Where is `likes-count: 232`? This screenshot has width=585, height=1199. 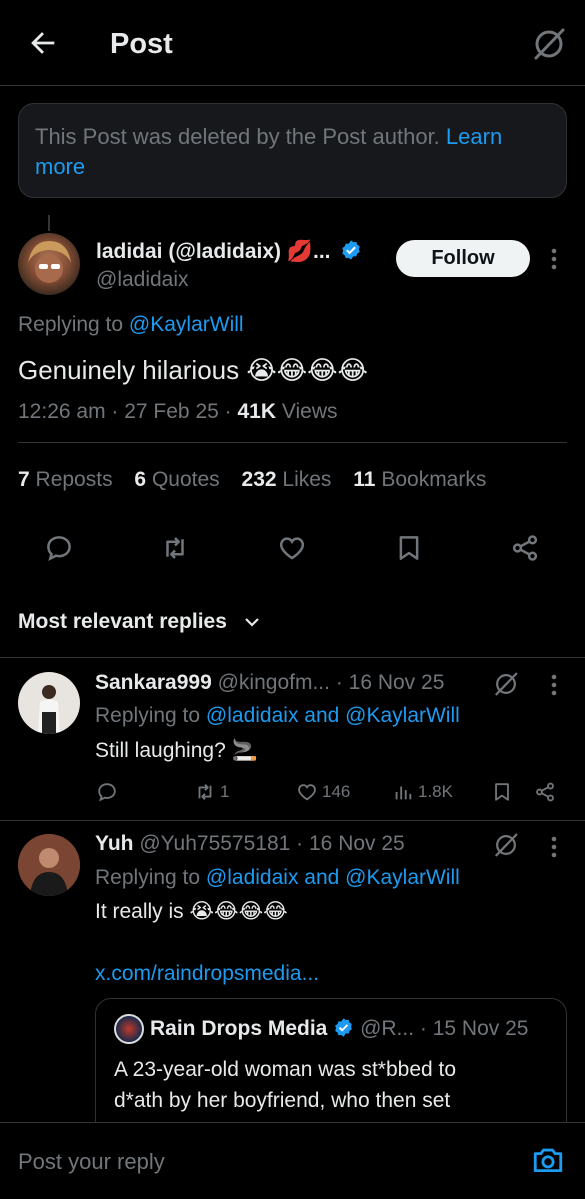 likes-count: 232 is located at coordinates (259, 479).